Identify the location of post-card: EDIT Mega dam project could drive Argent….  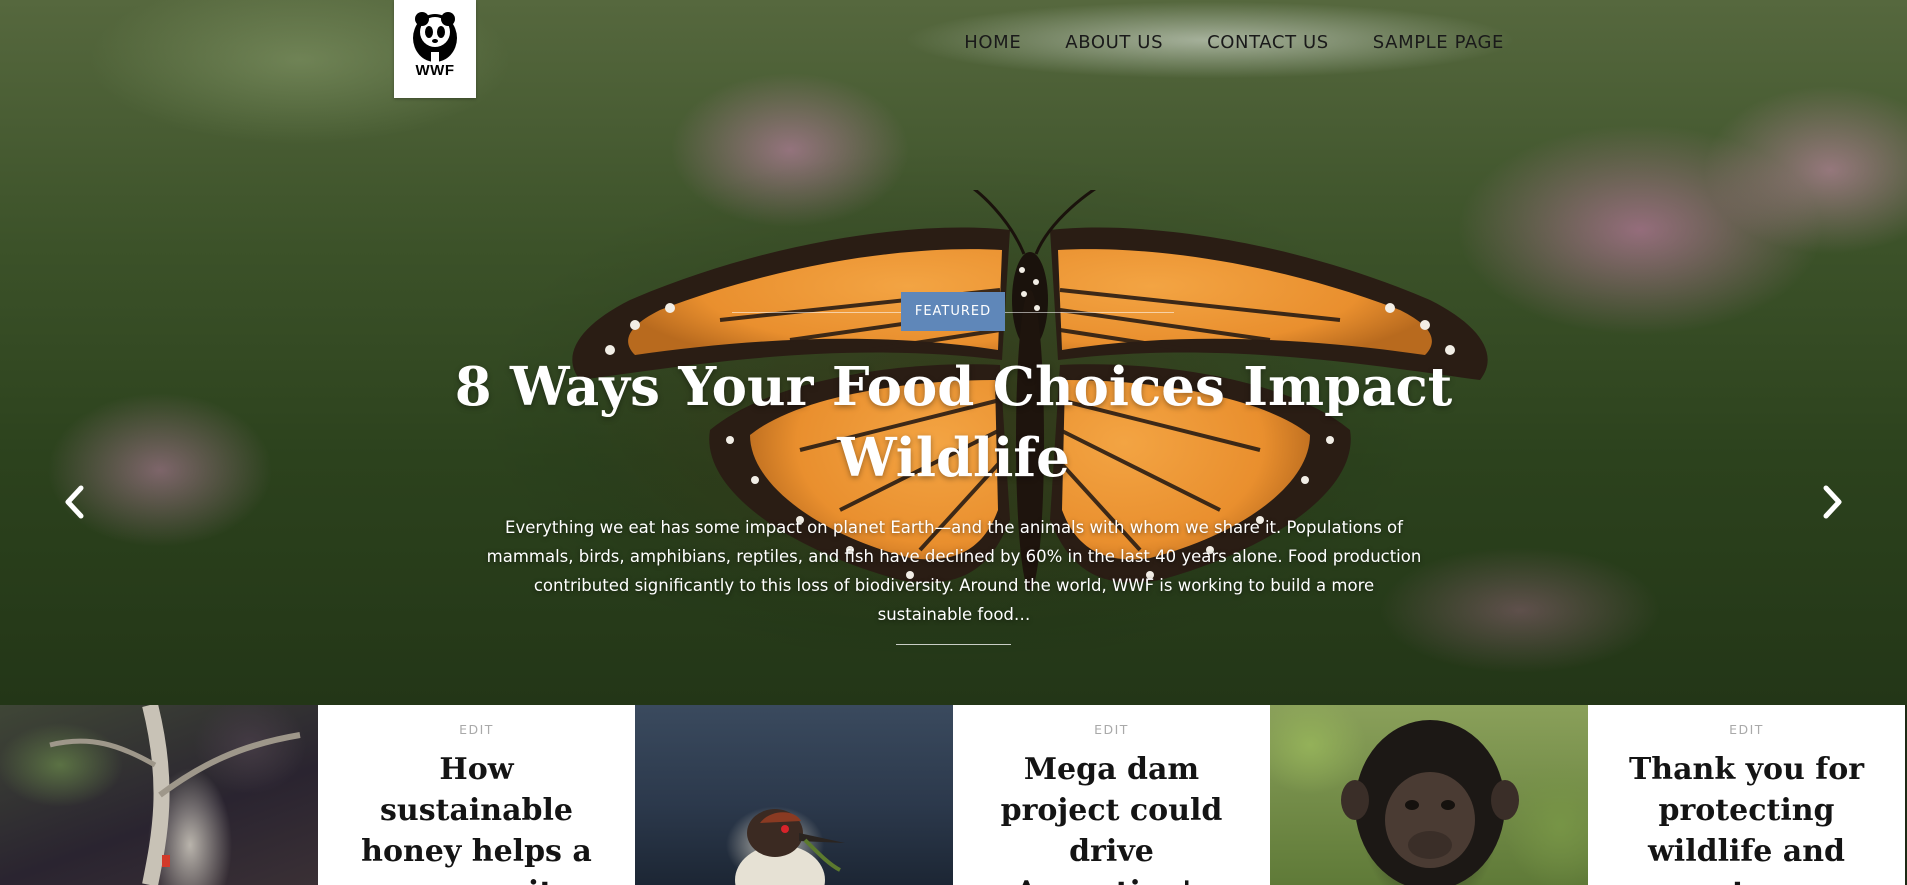
(1111, 795).